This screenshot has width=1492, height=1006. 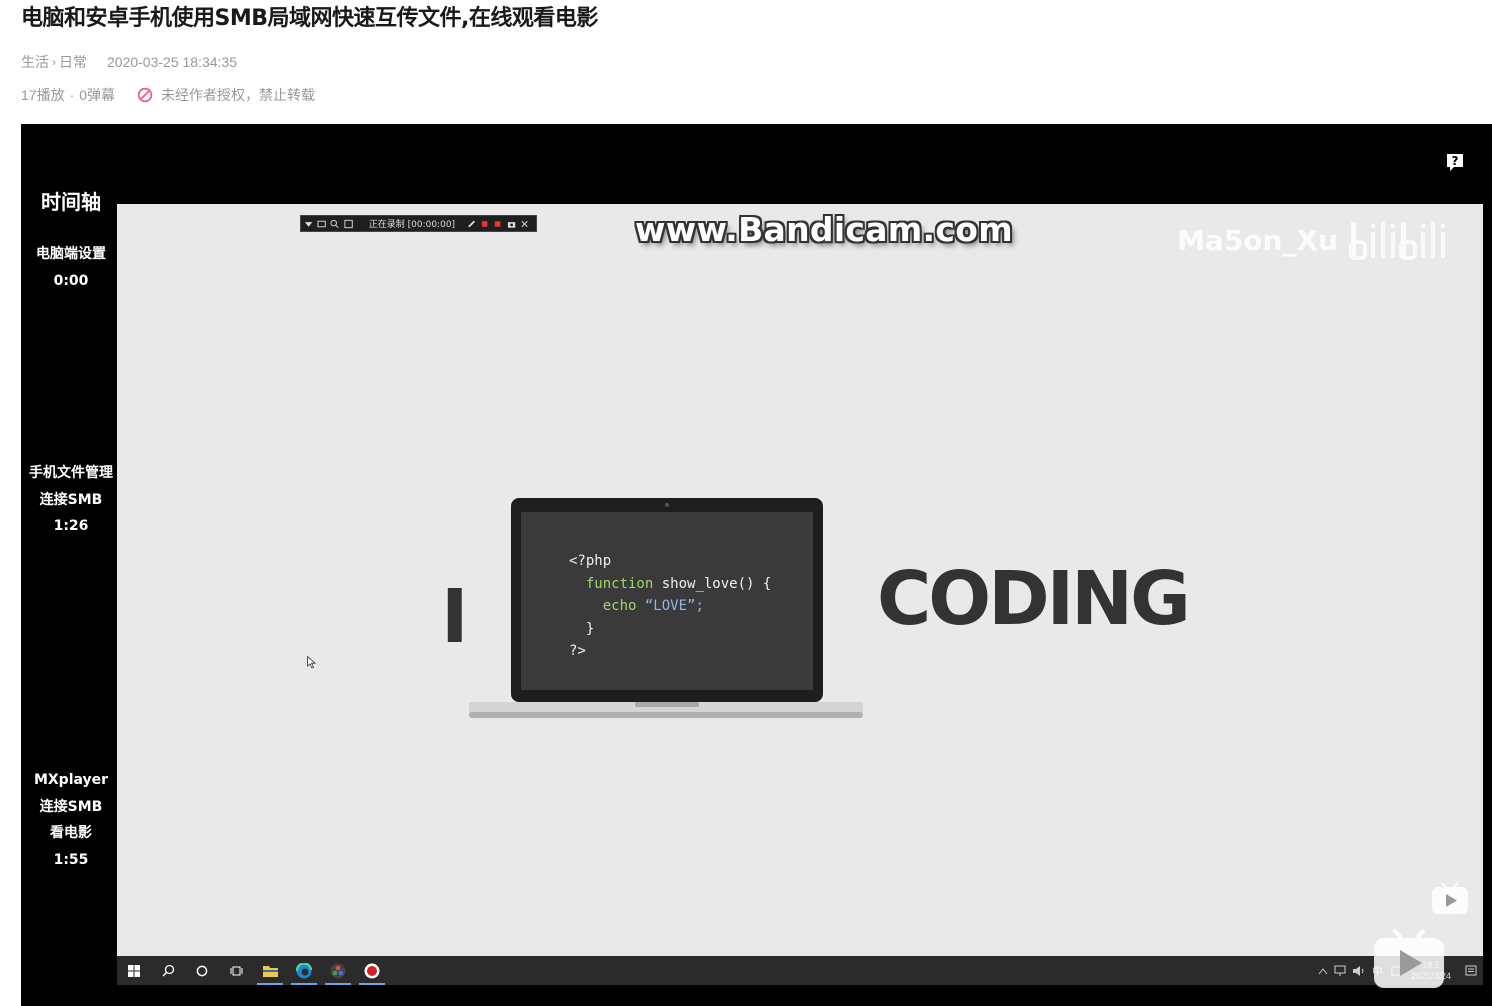 I want to click on davinci-icon, so click(x=338, y=970).